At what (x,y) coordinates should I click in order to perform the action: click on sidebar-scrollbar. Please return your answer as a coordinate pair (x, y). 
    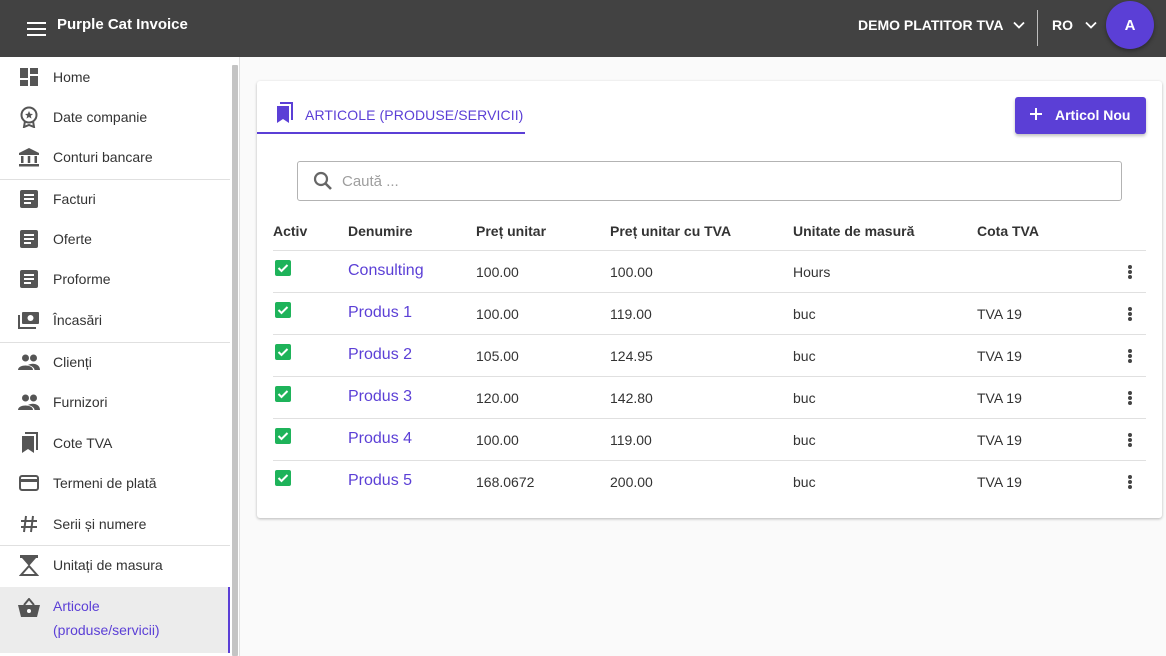
    Looking at the image, I should click on (235, 360).